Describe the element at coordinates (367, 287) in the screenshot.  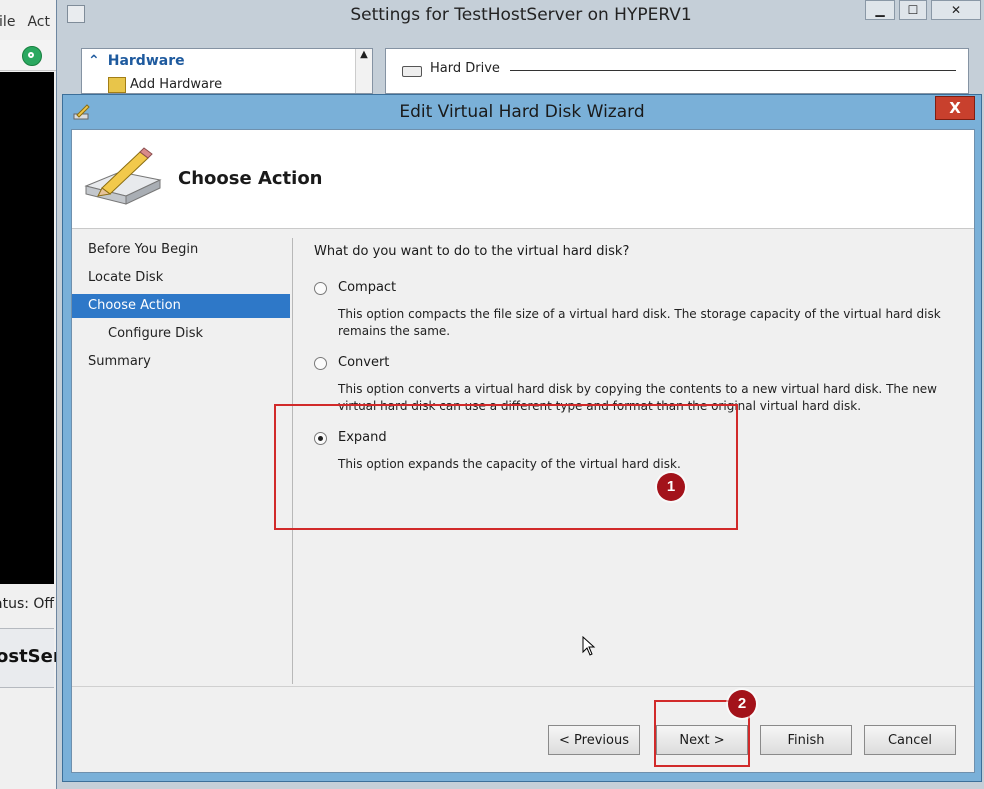
I see `compact-label: Compact` at that location.